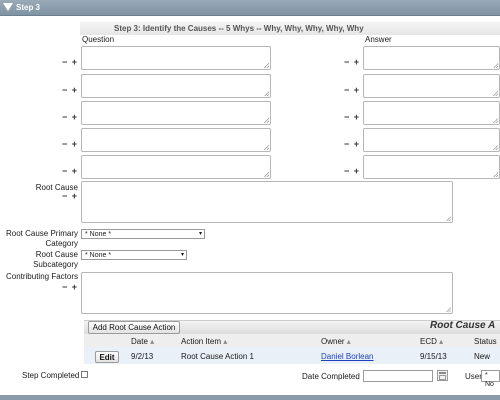  I want to click on step-header-bar: Step 3, so click(250, 8).